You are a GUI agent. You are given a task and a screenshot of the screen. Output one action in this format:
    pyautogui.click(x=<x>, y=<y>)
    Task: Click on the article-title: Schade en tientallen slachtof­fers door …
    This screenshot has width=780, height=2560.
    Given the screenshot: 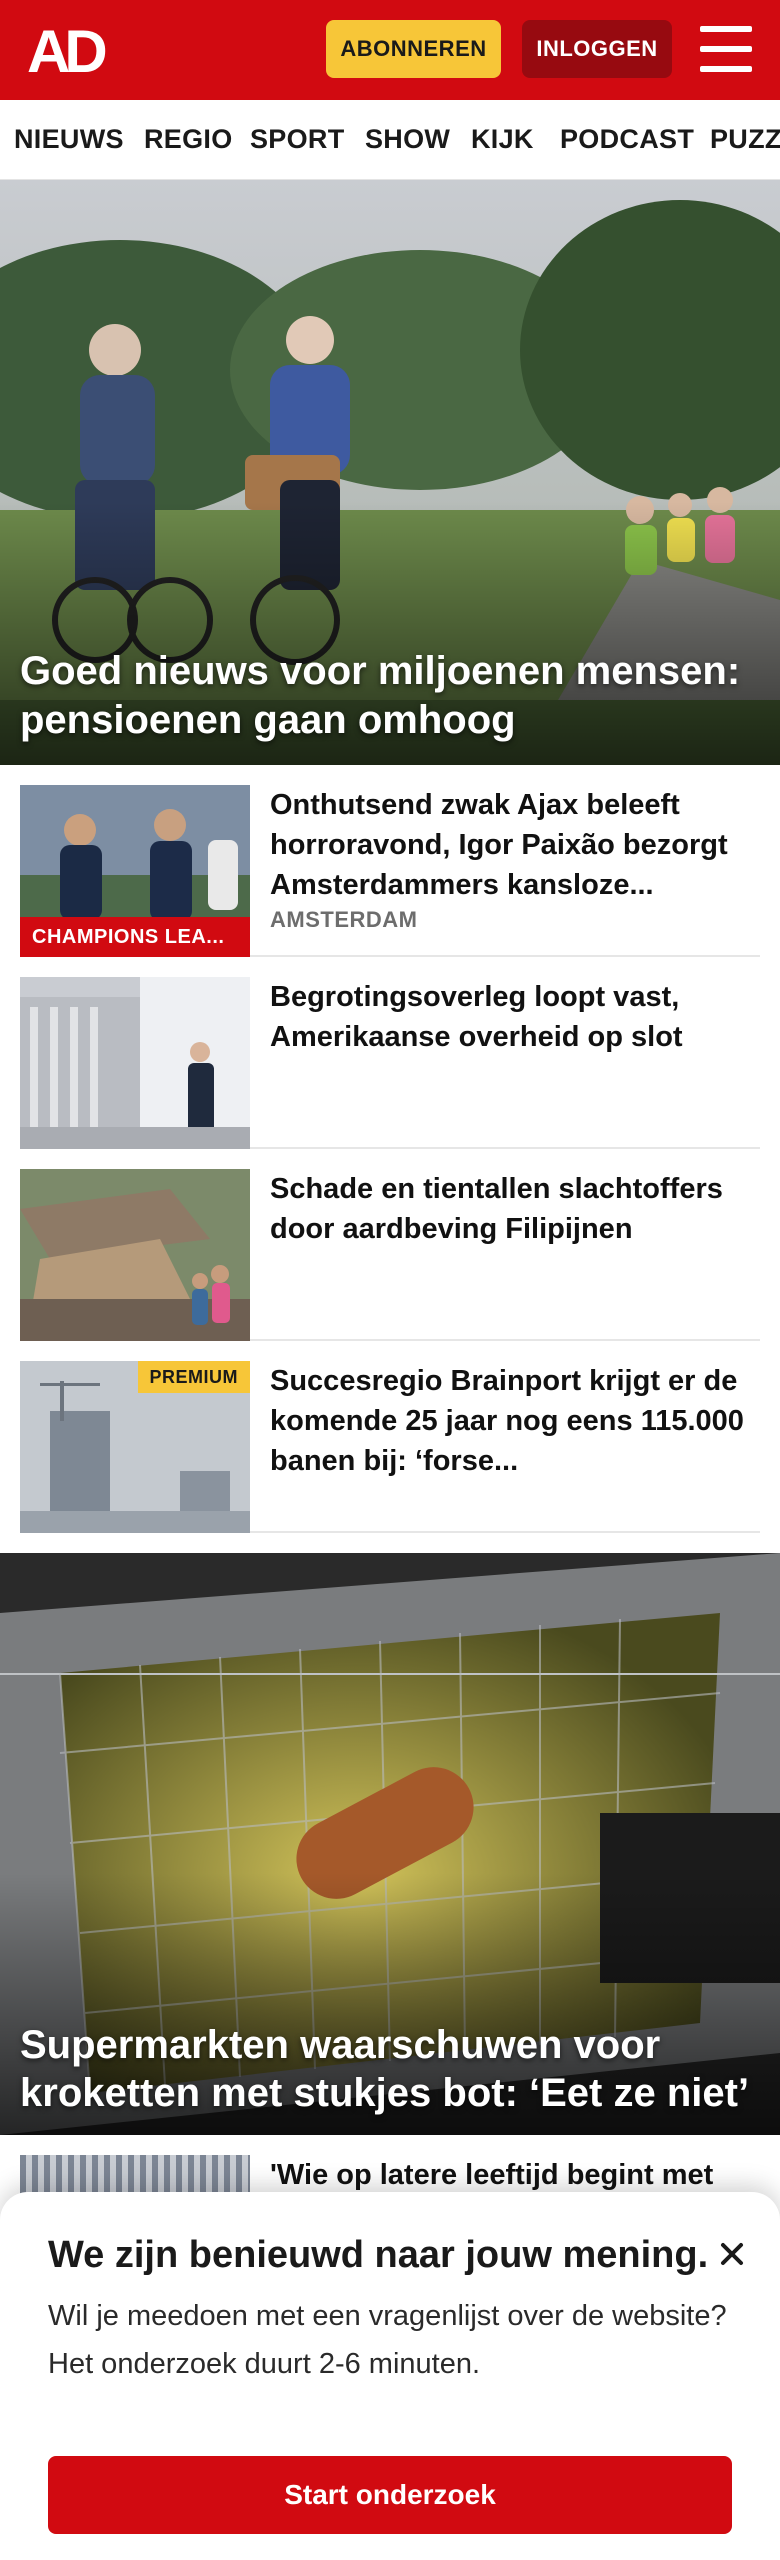 What is the action you would take?
    pyautogui.click(x=510, y=1209)
    